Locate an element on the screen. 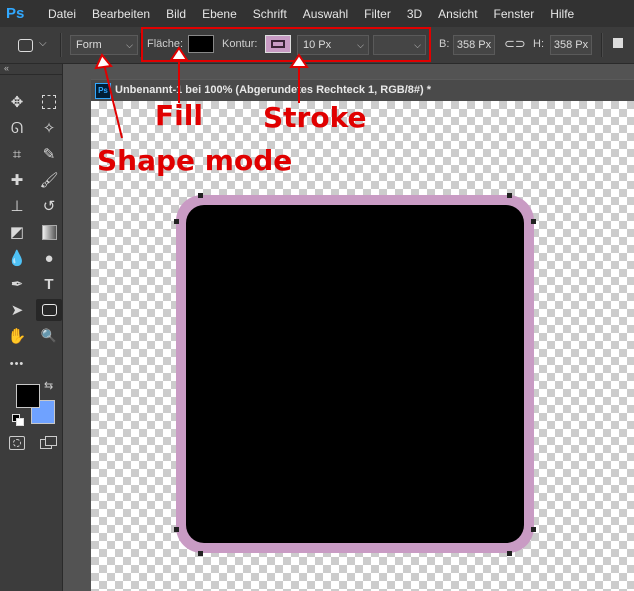  menu-filter: Filter is located at coordinates (377, 14).